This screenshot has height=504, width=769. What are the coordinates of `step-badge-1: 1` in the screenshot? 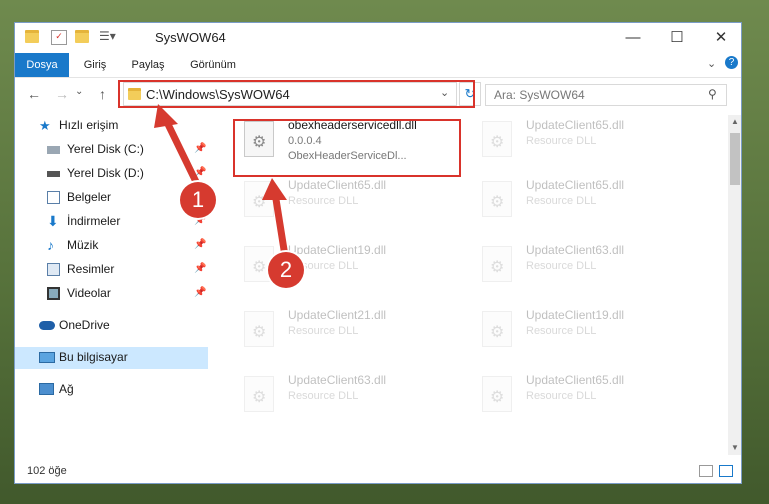 It's located at (198, 200).